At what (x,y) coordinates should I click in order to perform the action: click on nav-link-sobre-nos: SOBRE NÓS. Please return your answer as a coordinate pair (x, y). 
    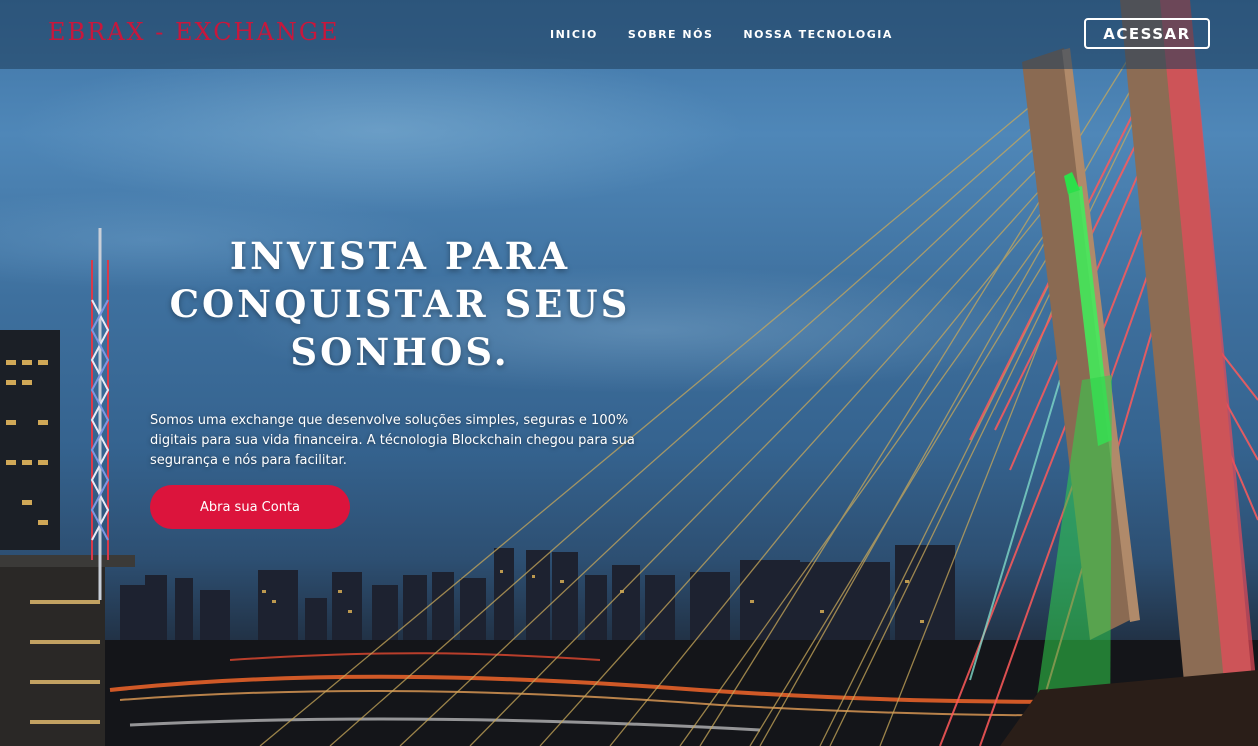
    Looking at the image, I should click on (670, 34).